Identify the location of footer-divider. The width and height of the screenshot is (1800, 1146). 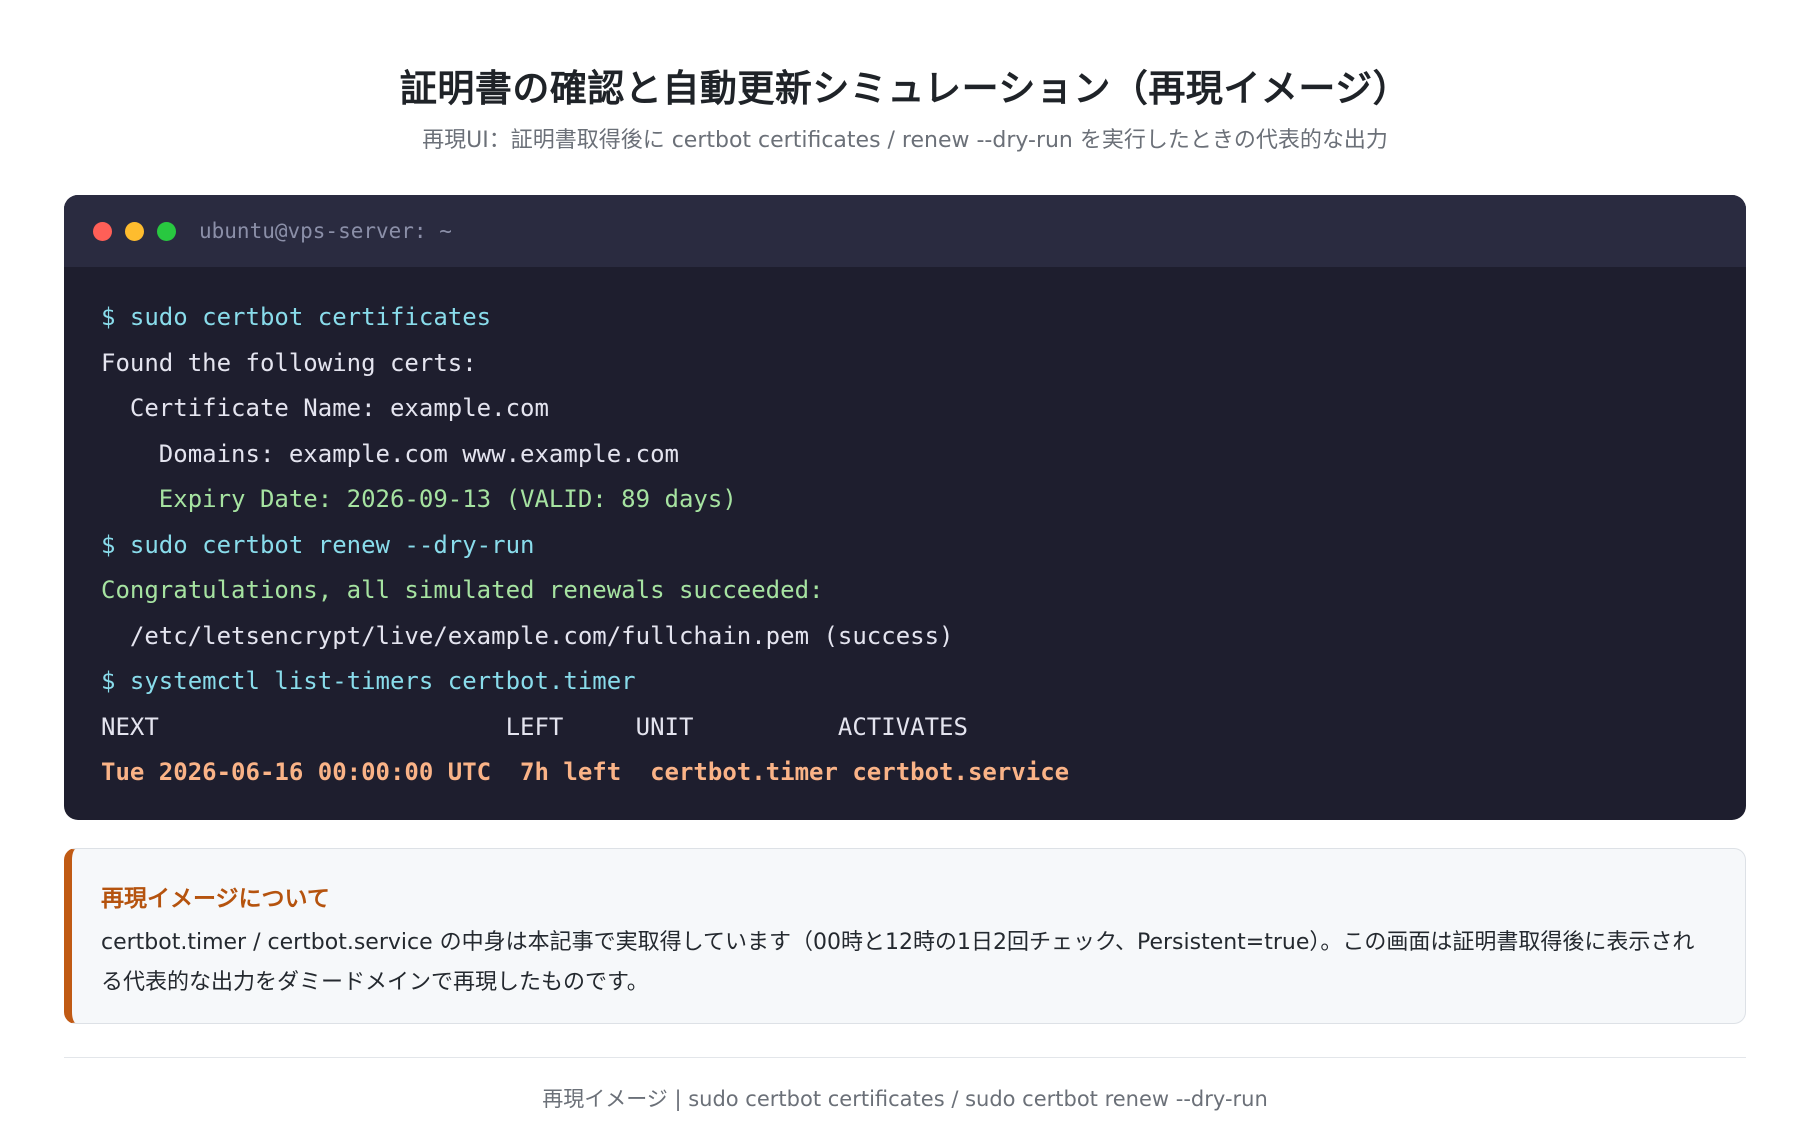
(905, 1057).